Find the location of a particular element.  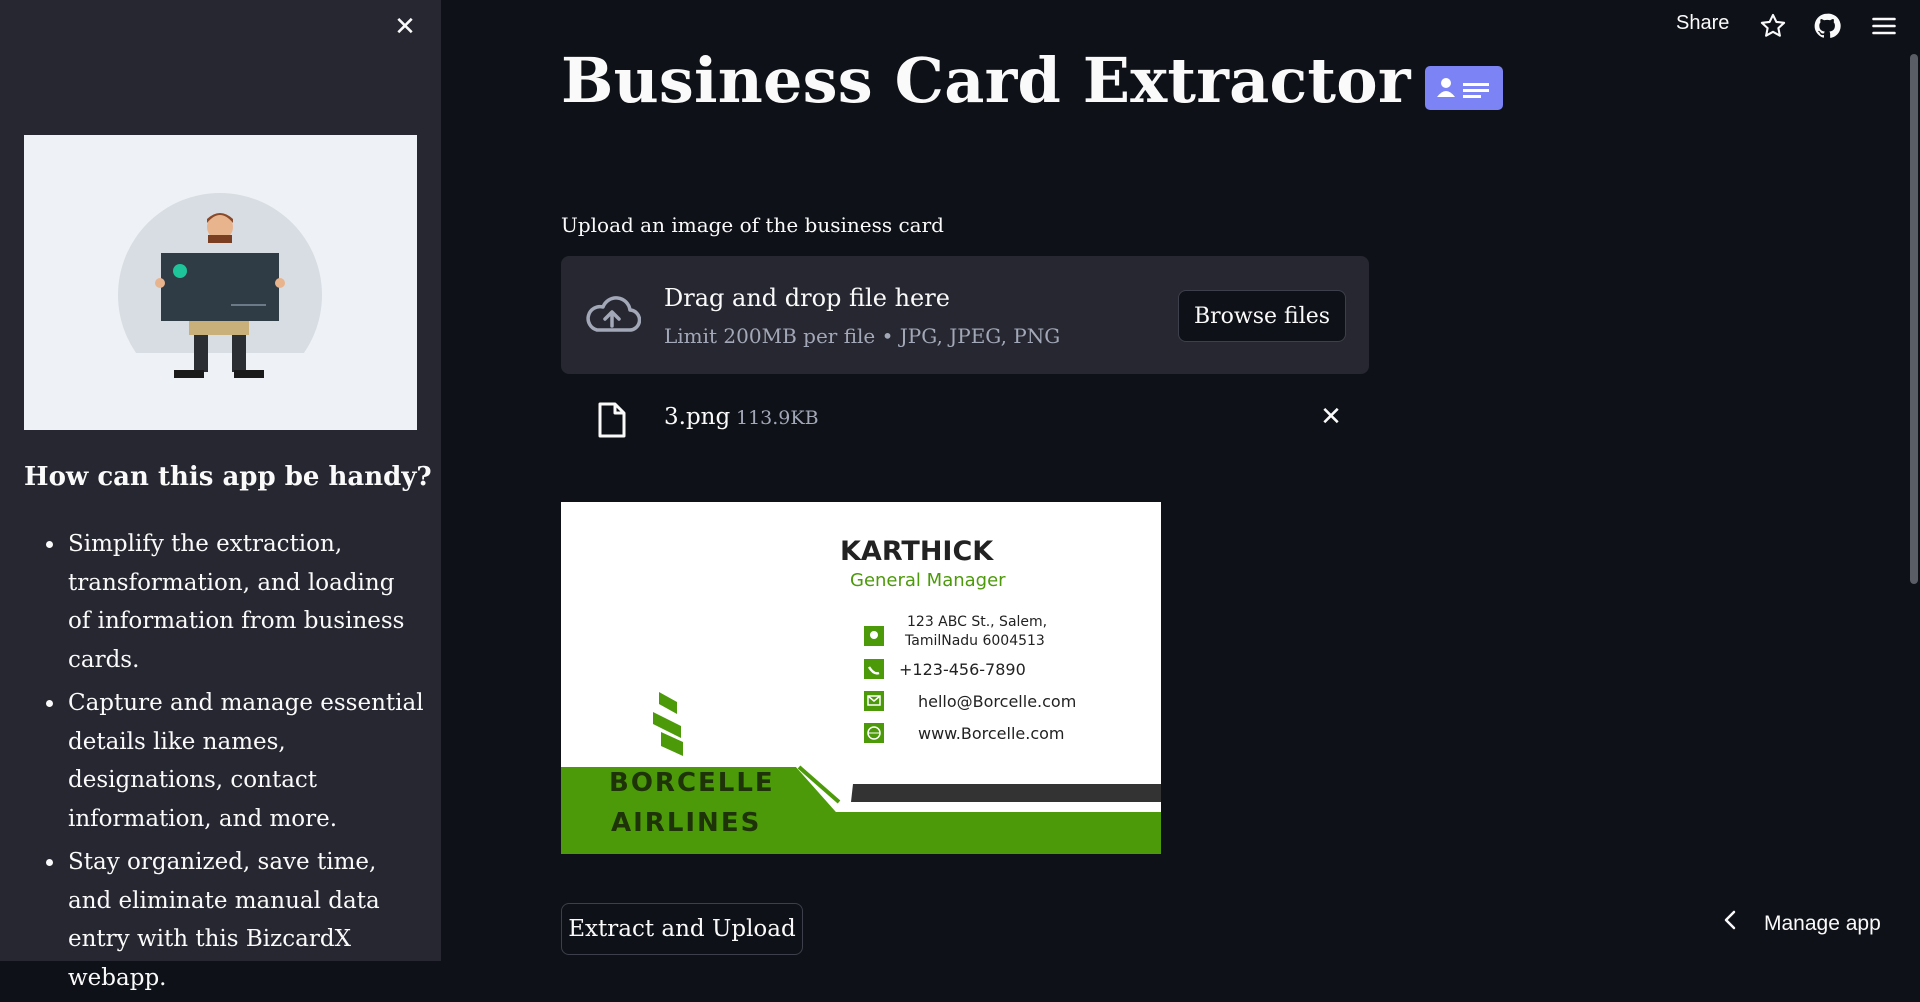

sidebar-illustration is located at coordinates (220, 282).